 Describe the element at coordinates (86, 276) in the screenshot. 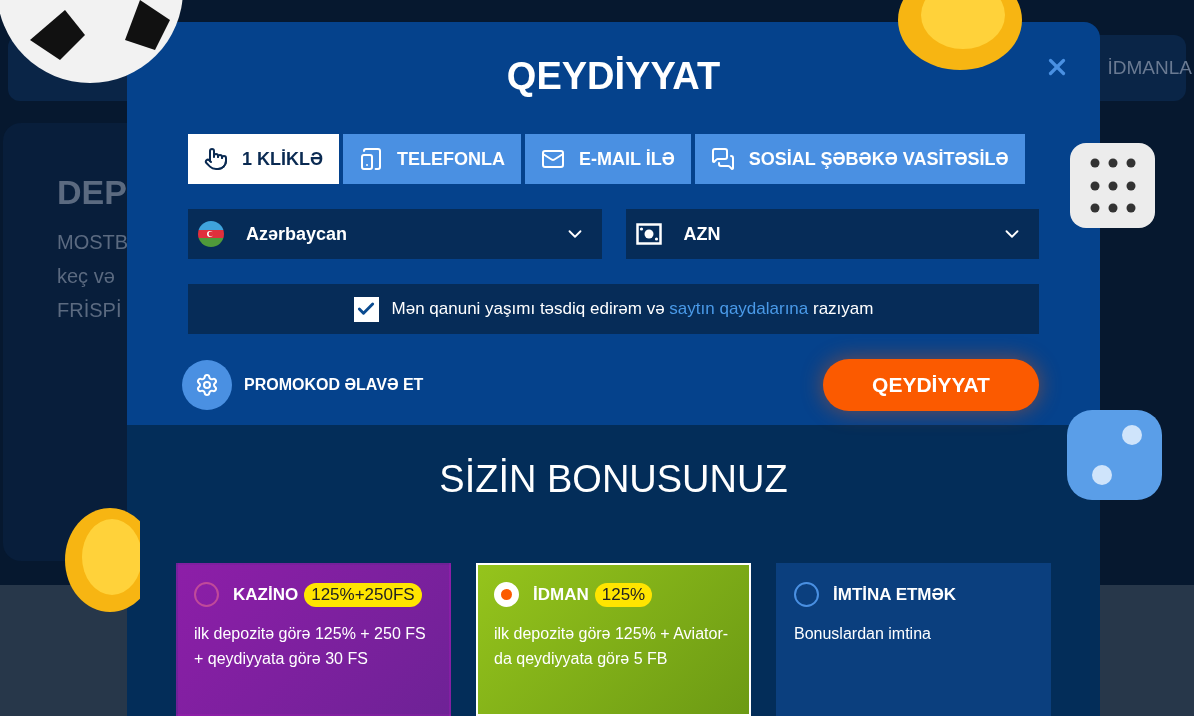

I see `promo-text: keç və` at that location.